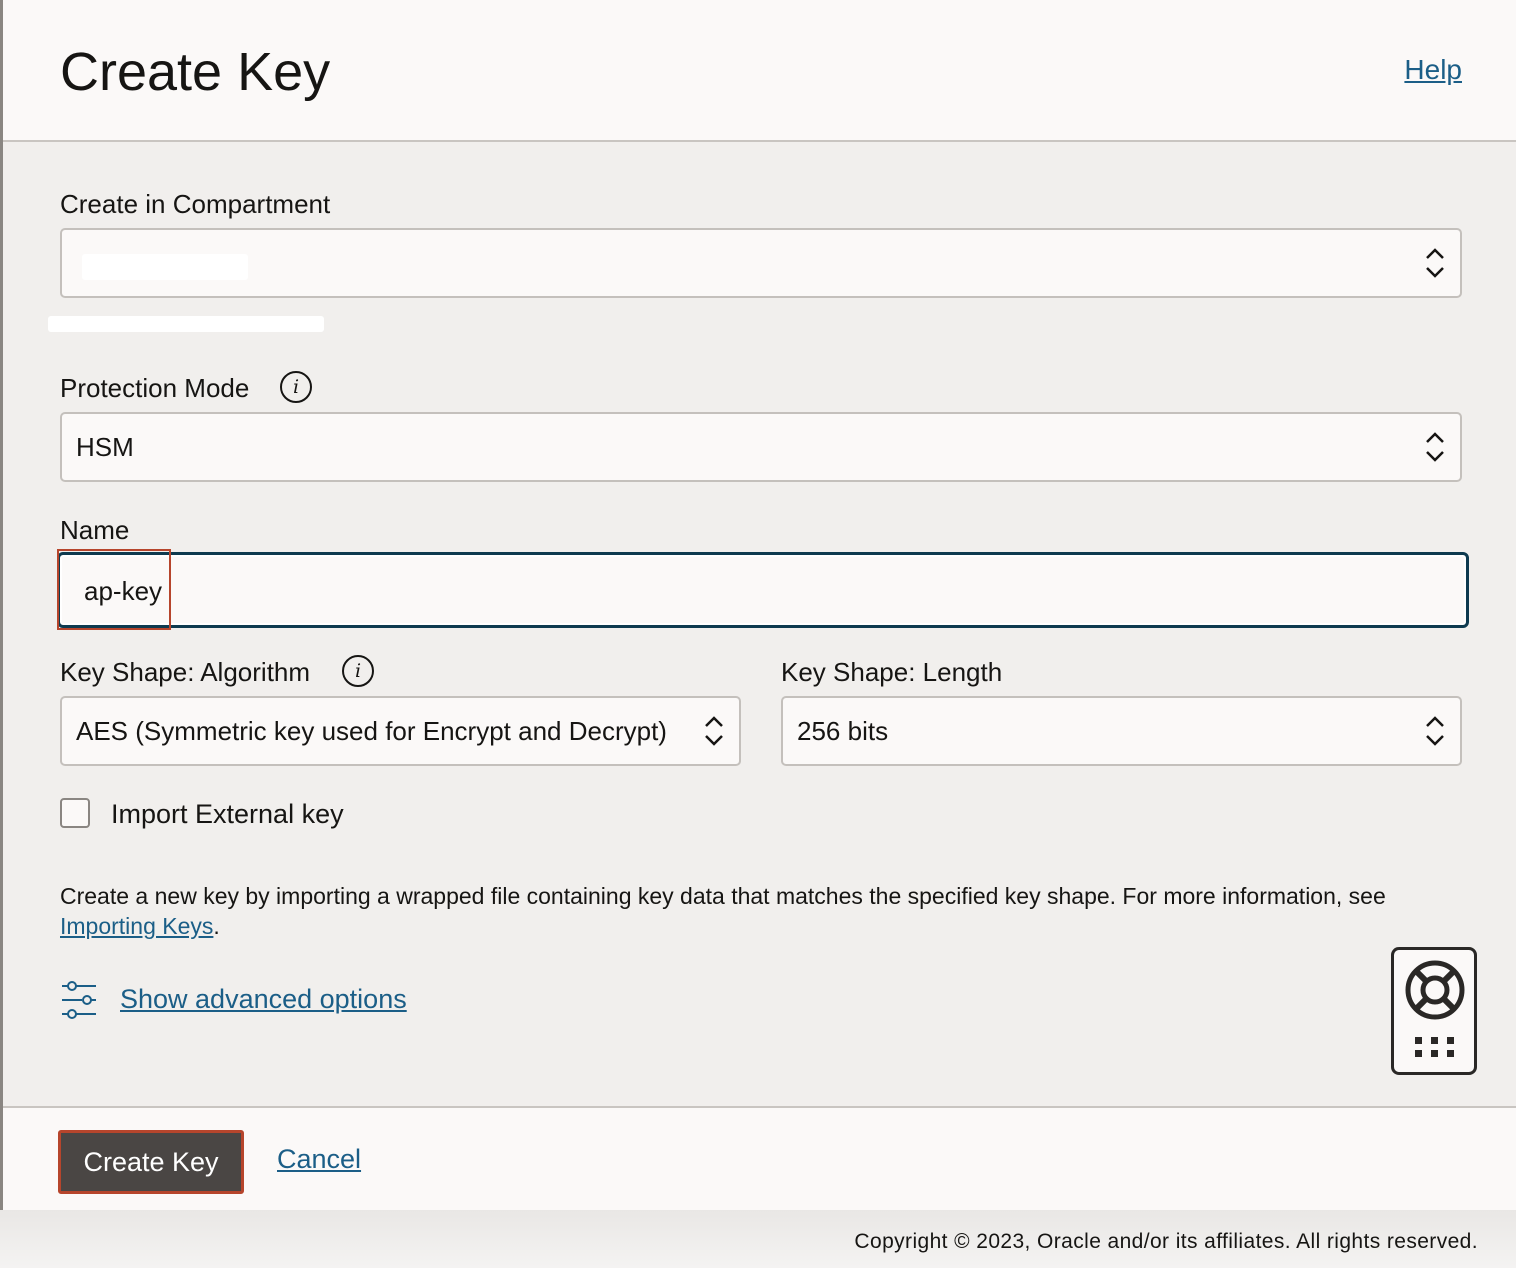  Describe the element at coordinates (263, 999) in the screenshot. I see `show-advanced-options-link: Show advanced options` at that location.